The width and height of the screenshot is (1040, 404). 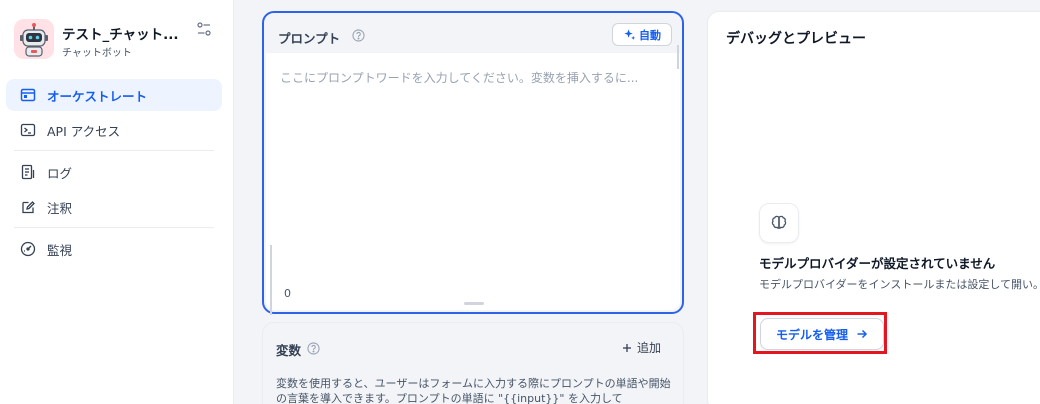 I want to click on sidebar-item-label: ログ, so click(x=60, y=173).